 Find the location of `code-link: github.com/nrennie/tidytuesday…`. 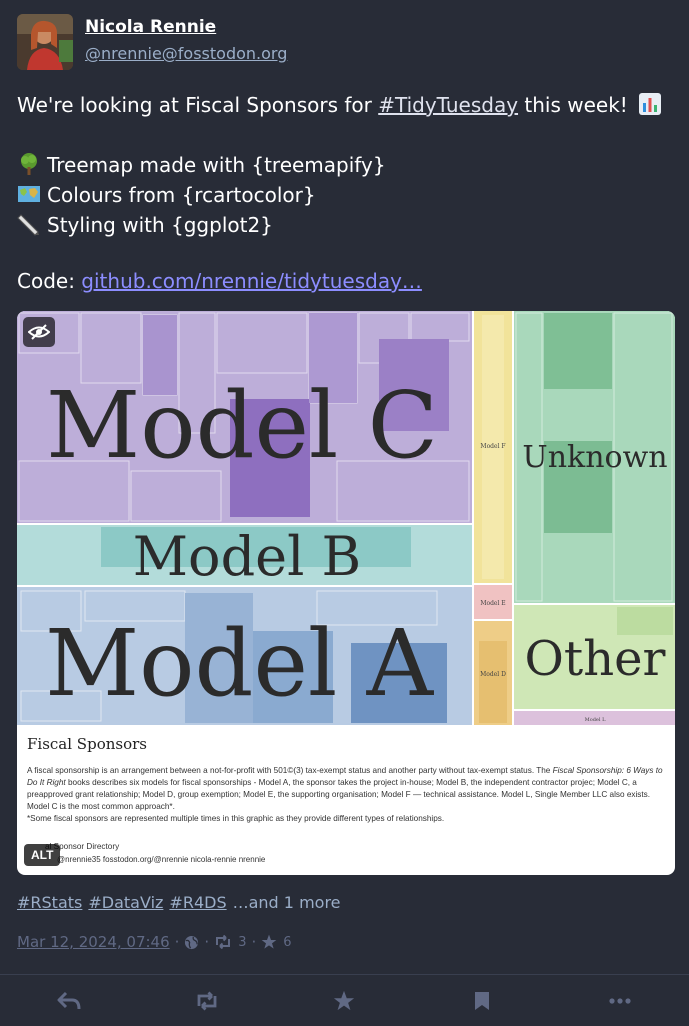

code-link: github.com/nrennie/tidytuesday… is located at coordinates (251, 281).